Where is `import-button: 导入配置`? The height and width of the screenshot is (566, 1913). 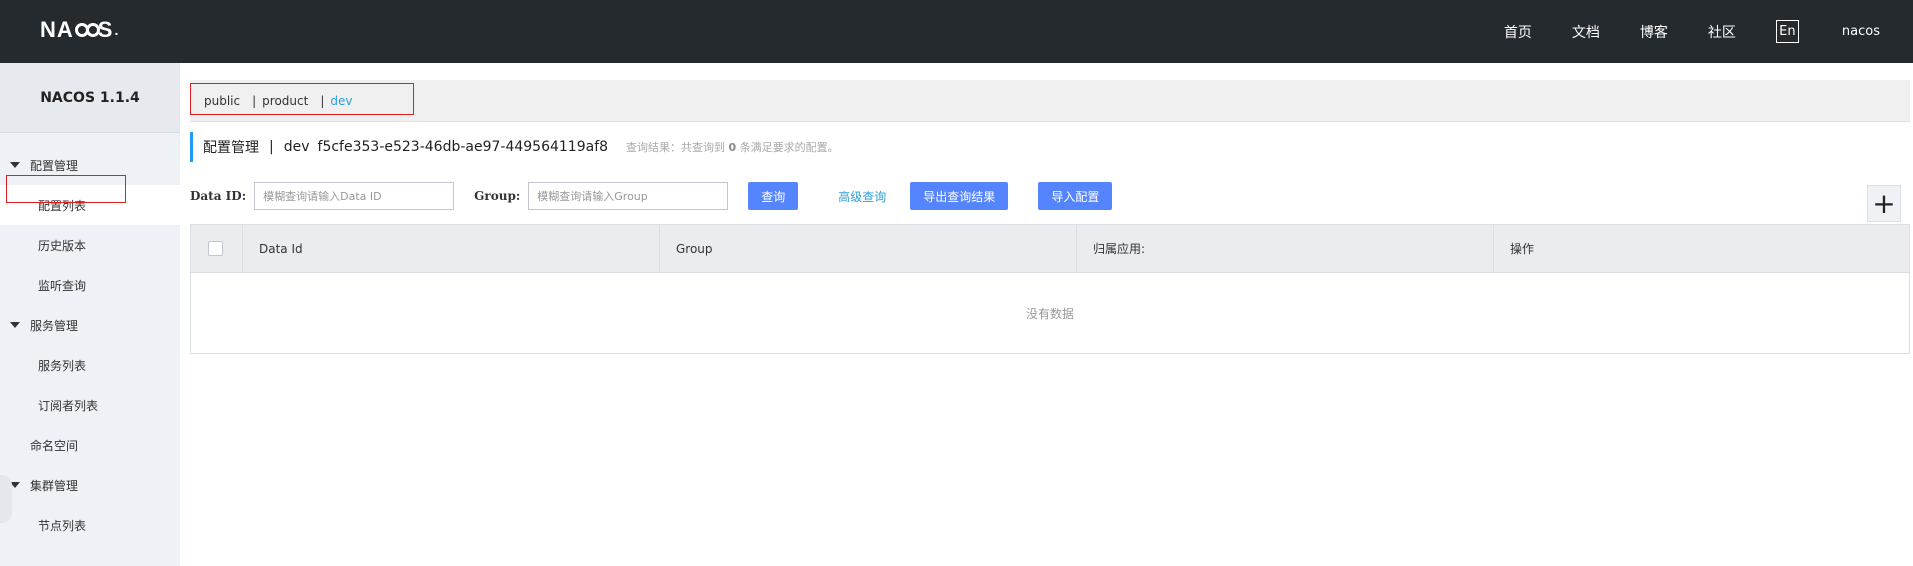 import-button: 导入配置 is located at coordinates (1075, 196).